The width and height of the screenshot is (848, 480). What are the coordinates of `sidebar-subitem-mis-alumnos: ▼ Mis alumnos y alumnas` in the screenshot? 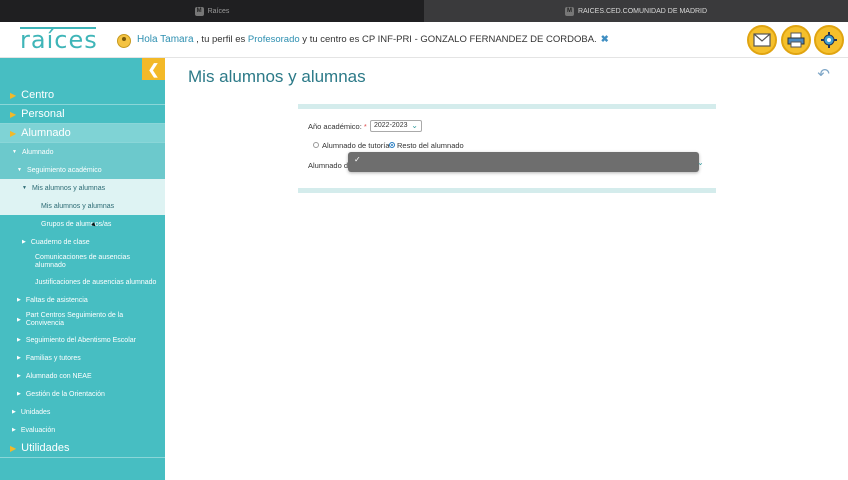 It's located at (82, 188).